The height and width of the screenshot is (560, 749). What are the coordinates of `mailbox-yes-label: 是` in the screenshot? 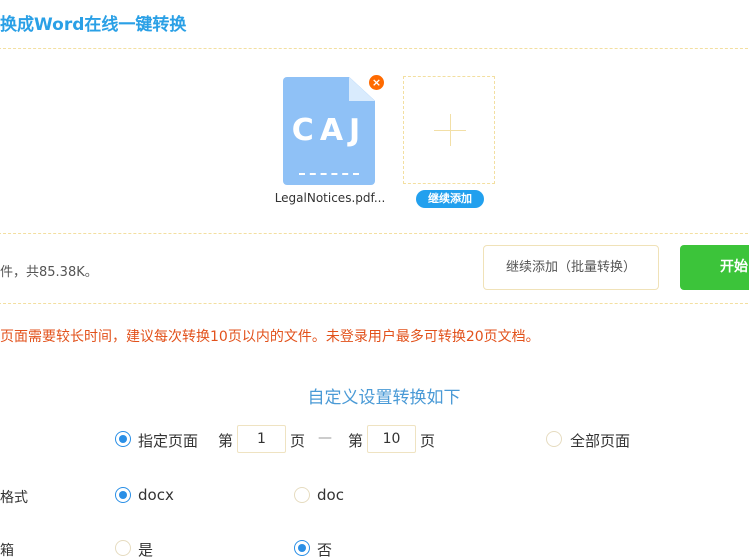 It's located at (146, 550).